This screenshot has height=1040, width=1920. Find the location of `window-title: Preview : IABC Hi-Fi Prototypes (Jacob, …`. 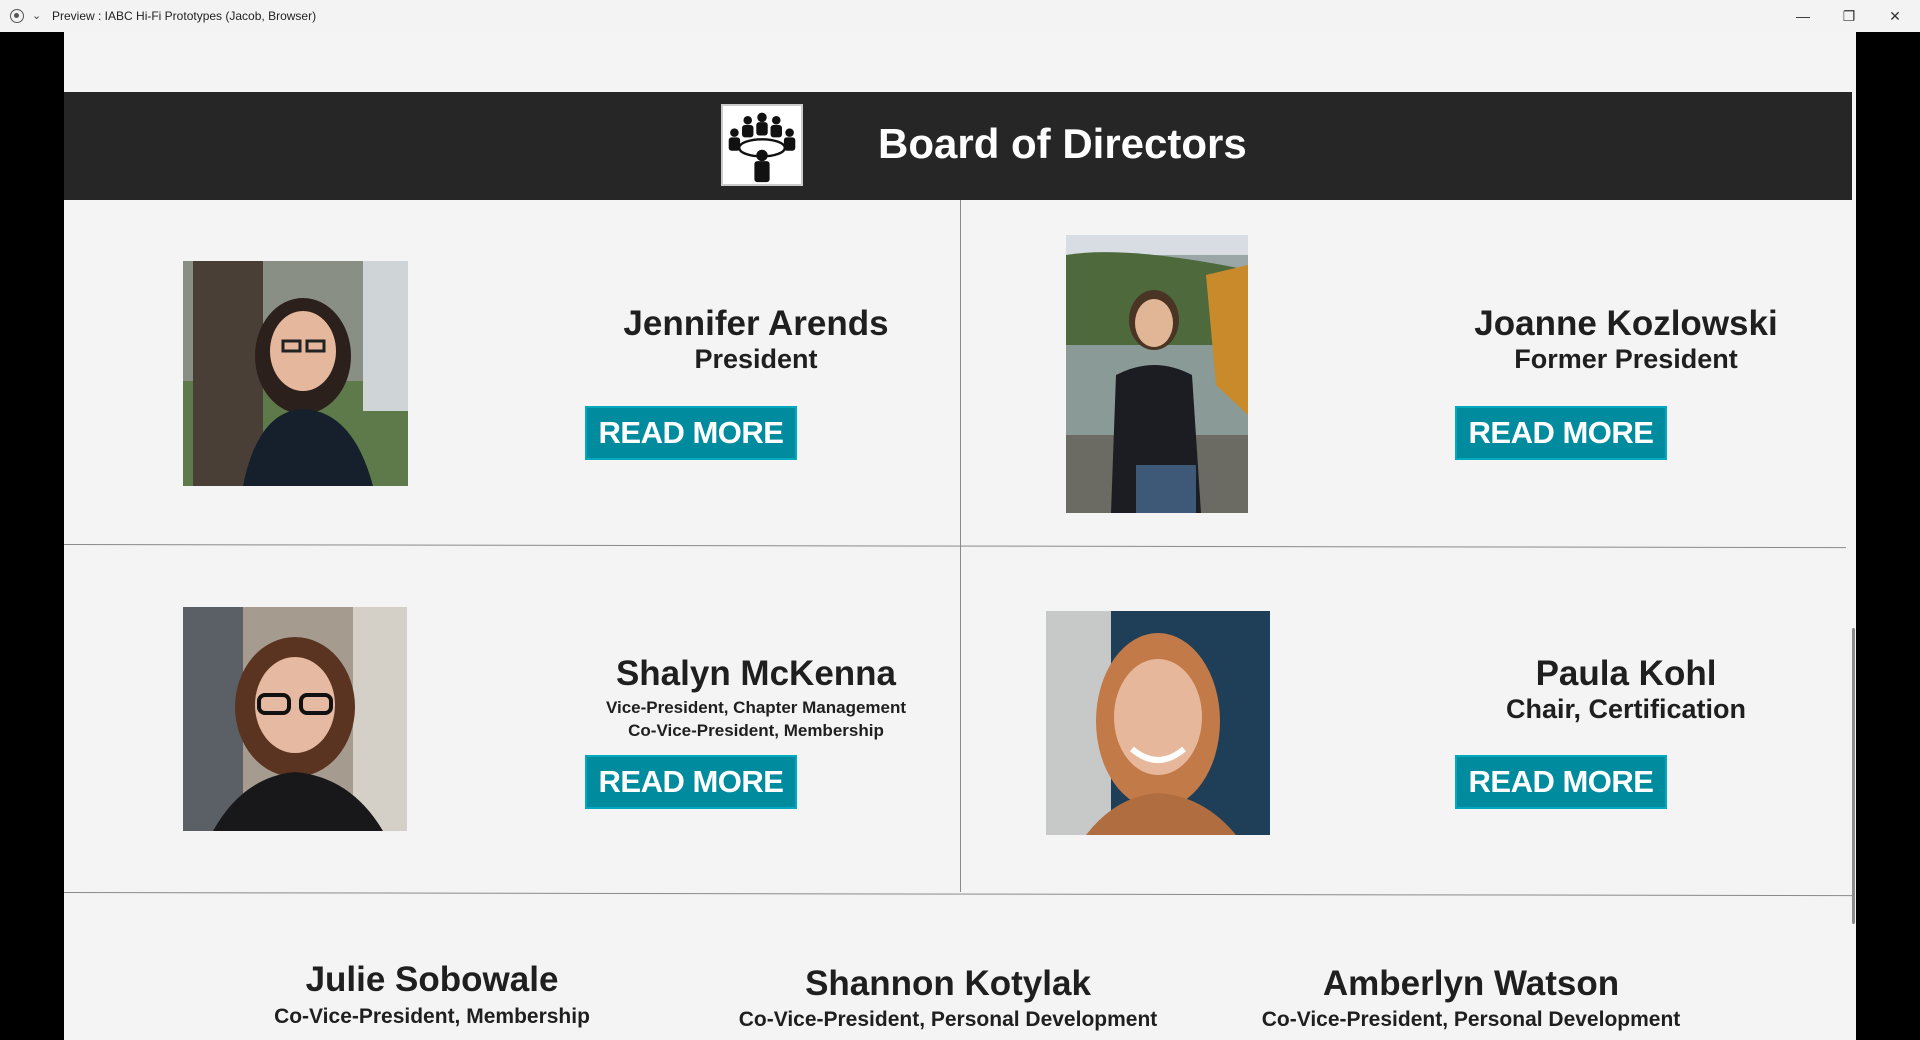

window-title: Preview : IABC Hi-Fi Prototypes (Jacob, … is located at coordinates (184, 16).